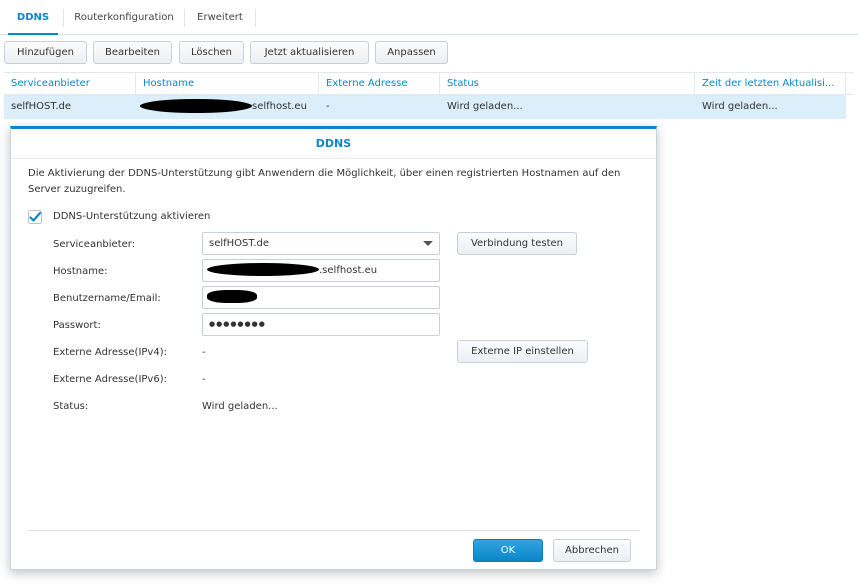 The image size is (858, 586). Describe the element at coordinates (227, 84) in the screenshot. I see `column-header-hostname: Hostname` at that location.